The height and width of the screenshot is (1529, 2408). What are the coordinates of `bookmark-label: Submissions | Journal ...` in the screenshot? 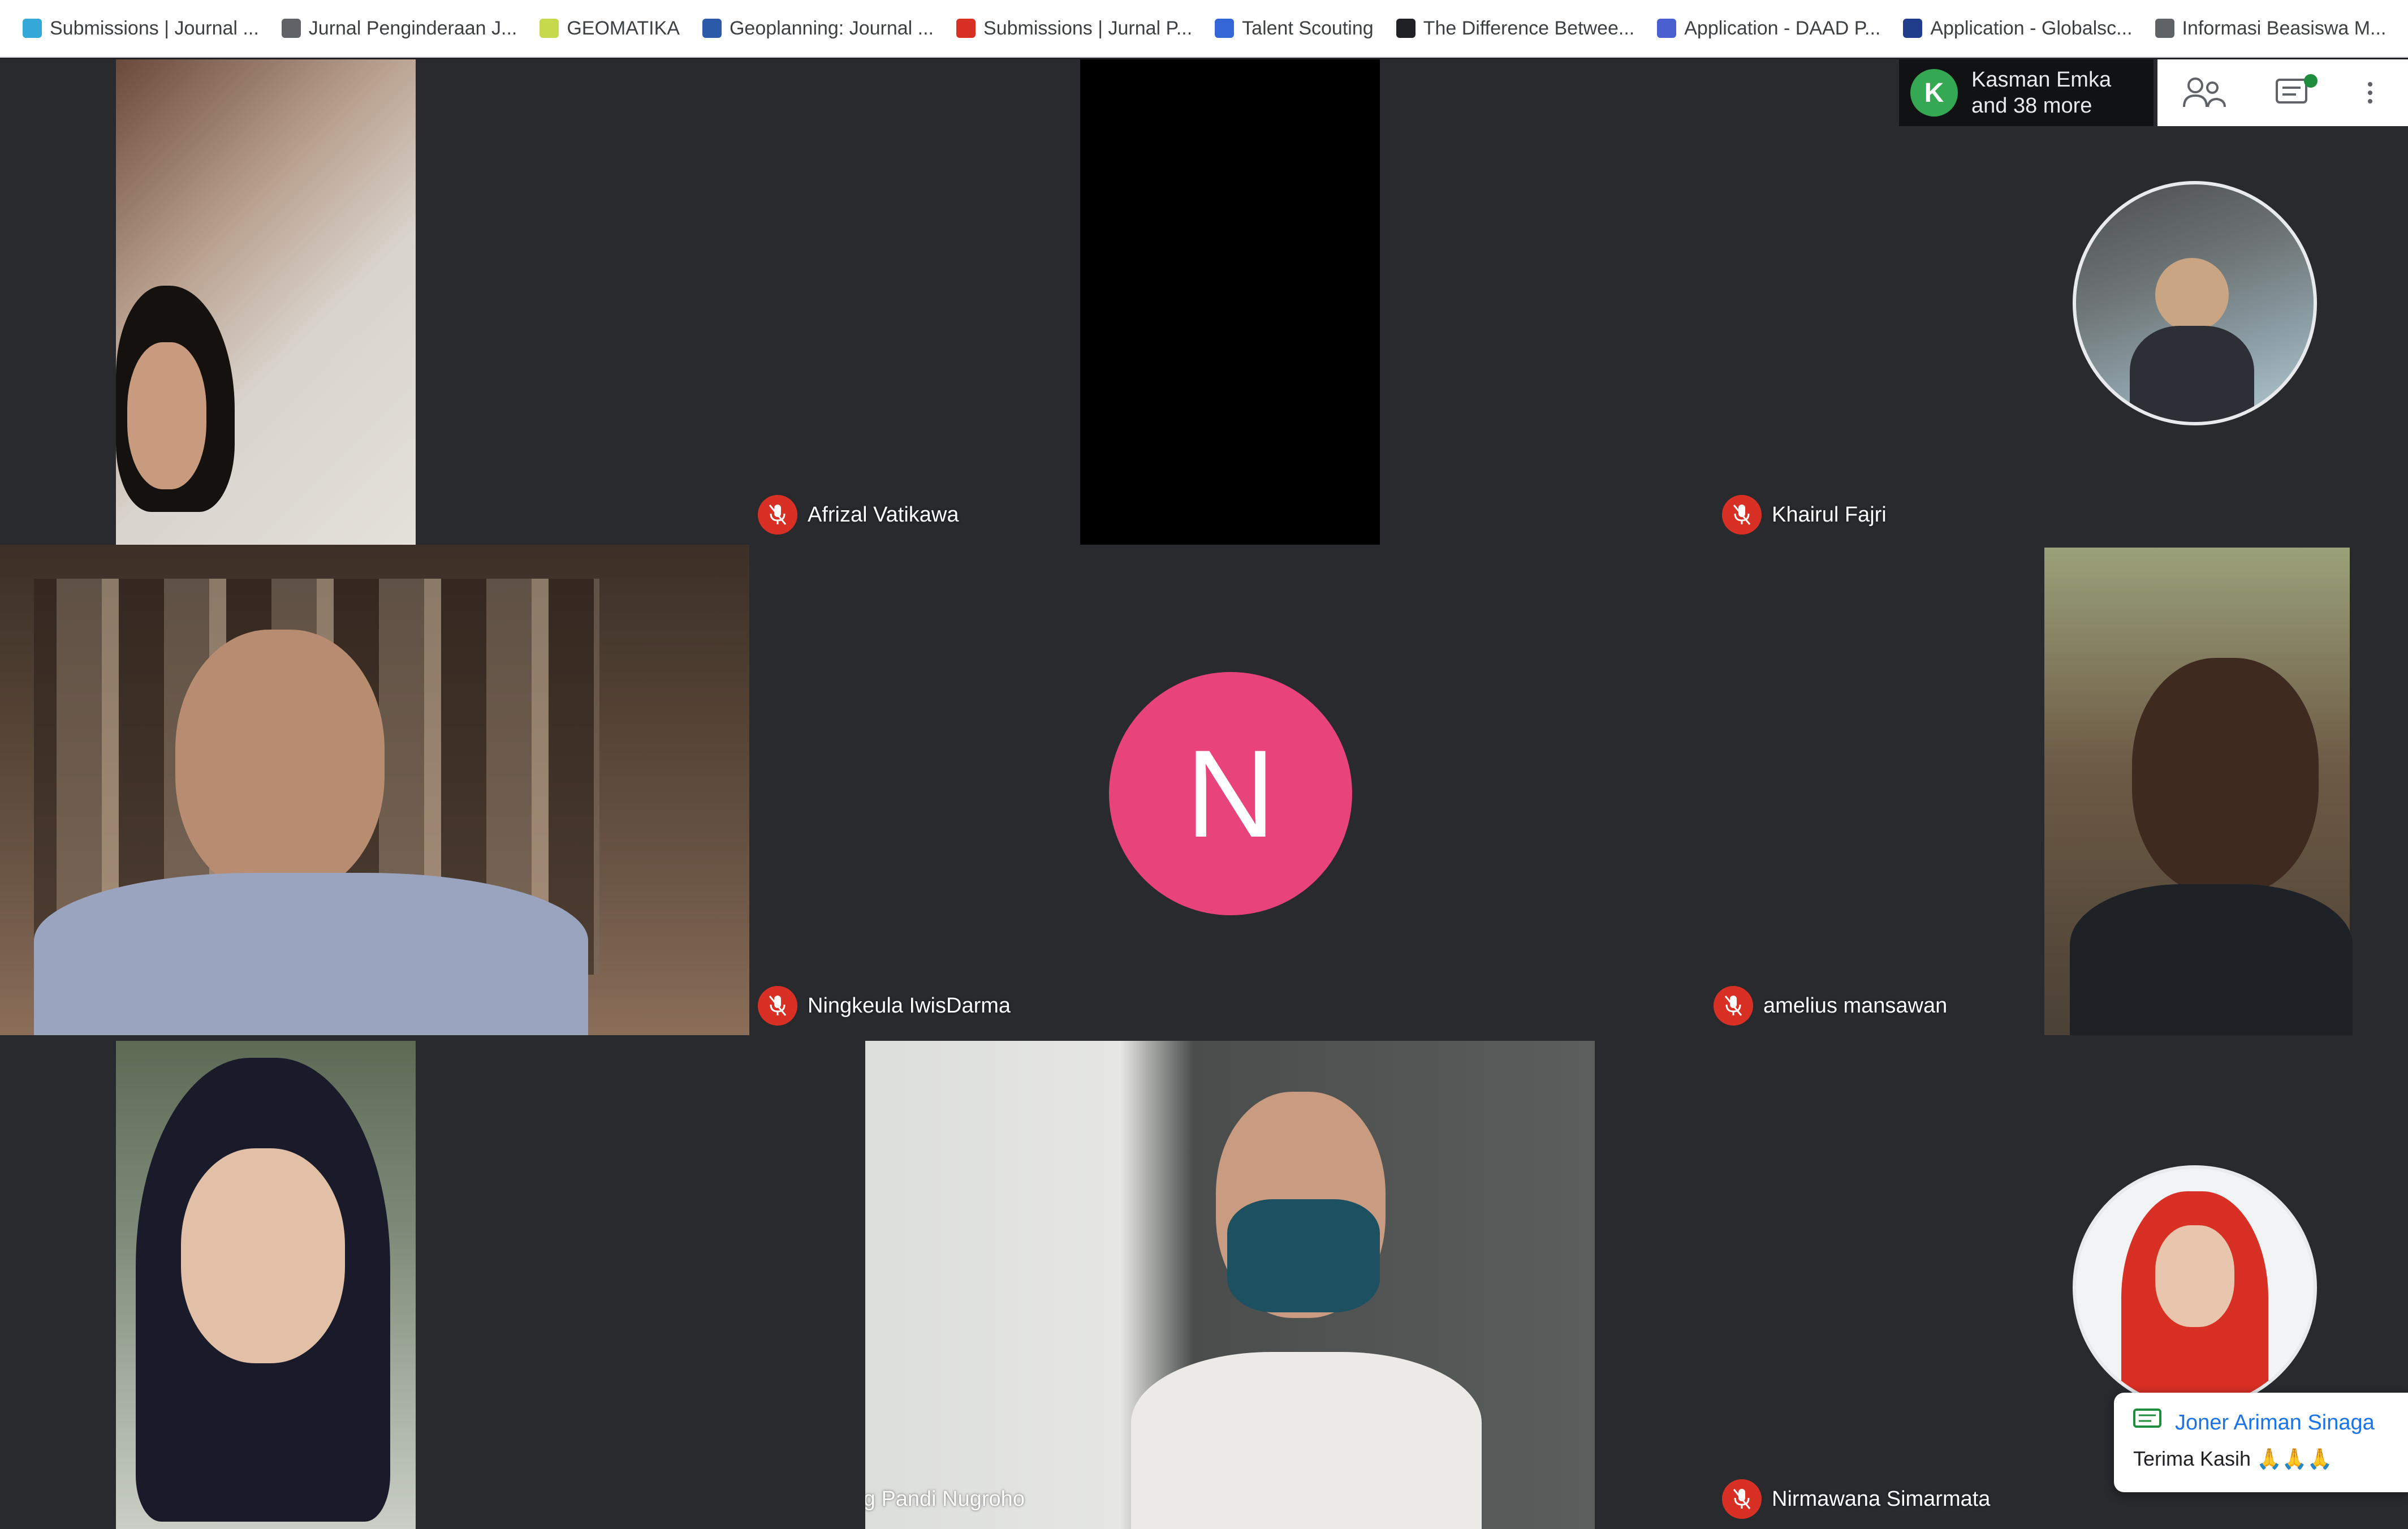 It's located at (154, 28).